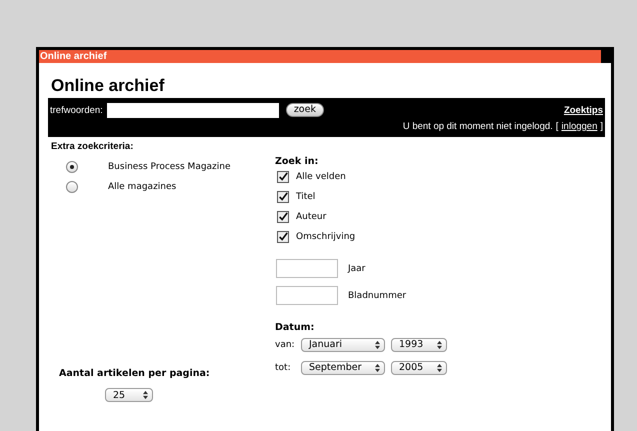  I want to click on month-select: Januari, so click(343, 345).